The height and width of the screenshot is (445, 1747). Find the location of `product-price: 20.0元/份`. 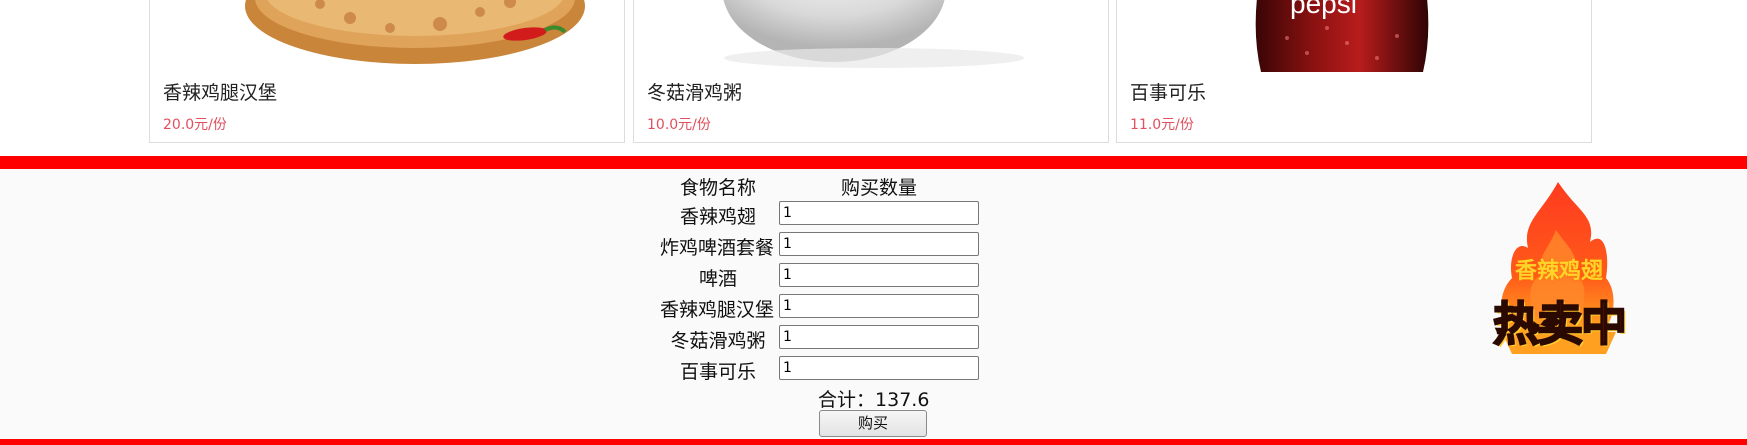

product-price: 20.0元/份 is located at coordinates (195, 125).